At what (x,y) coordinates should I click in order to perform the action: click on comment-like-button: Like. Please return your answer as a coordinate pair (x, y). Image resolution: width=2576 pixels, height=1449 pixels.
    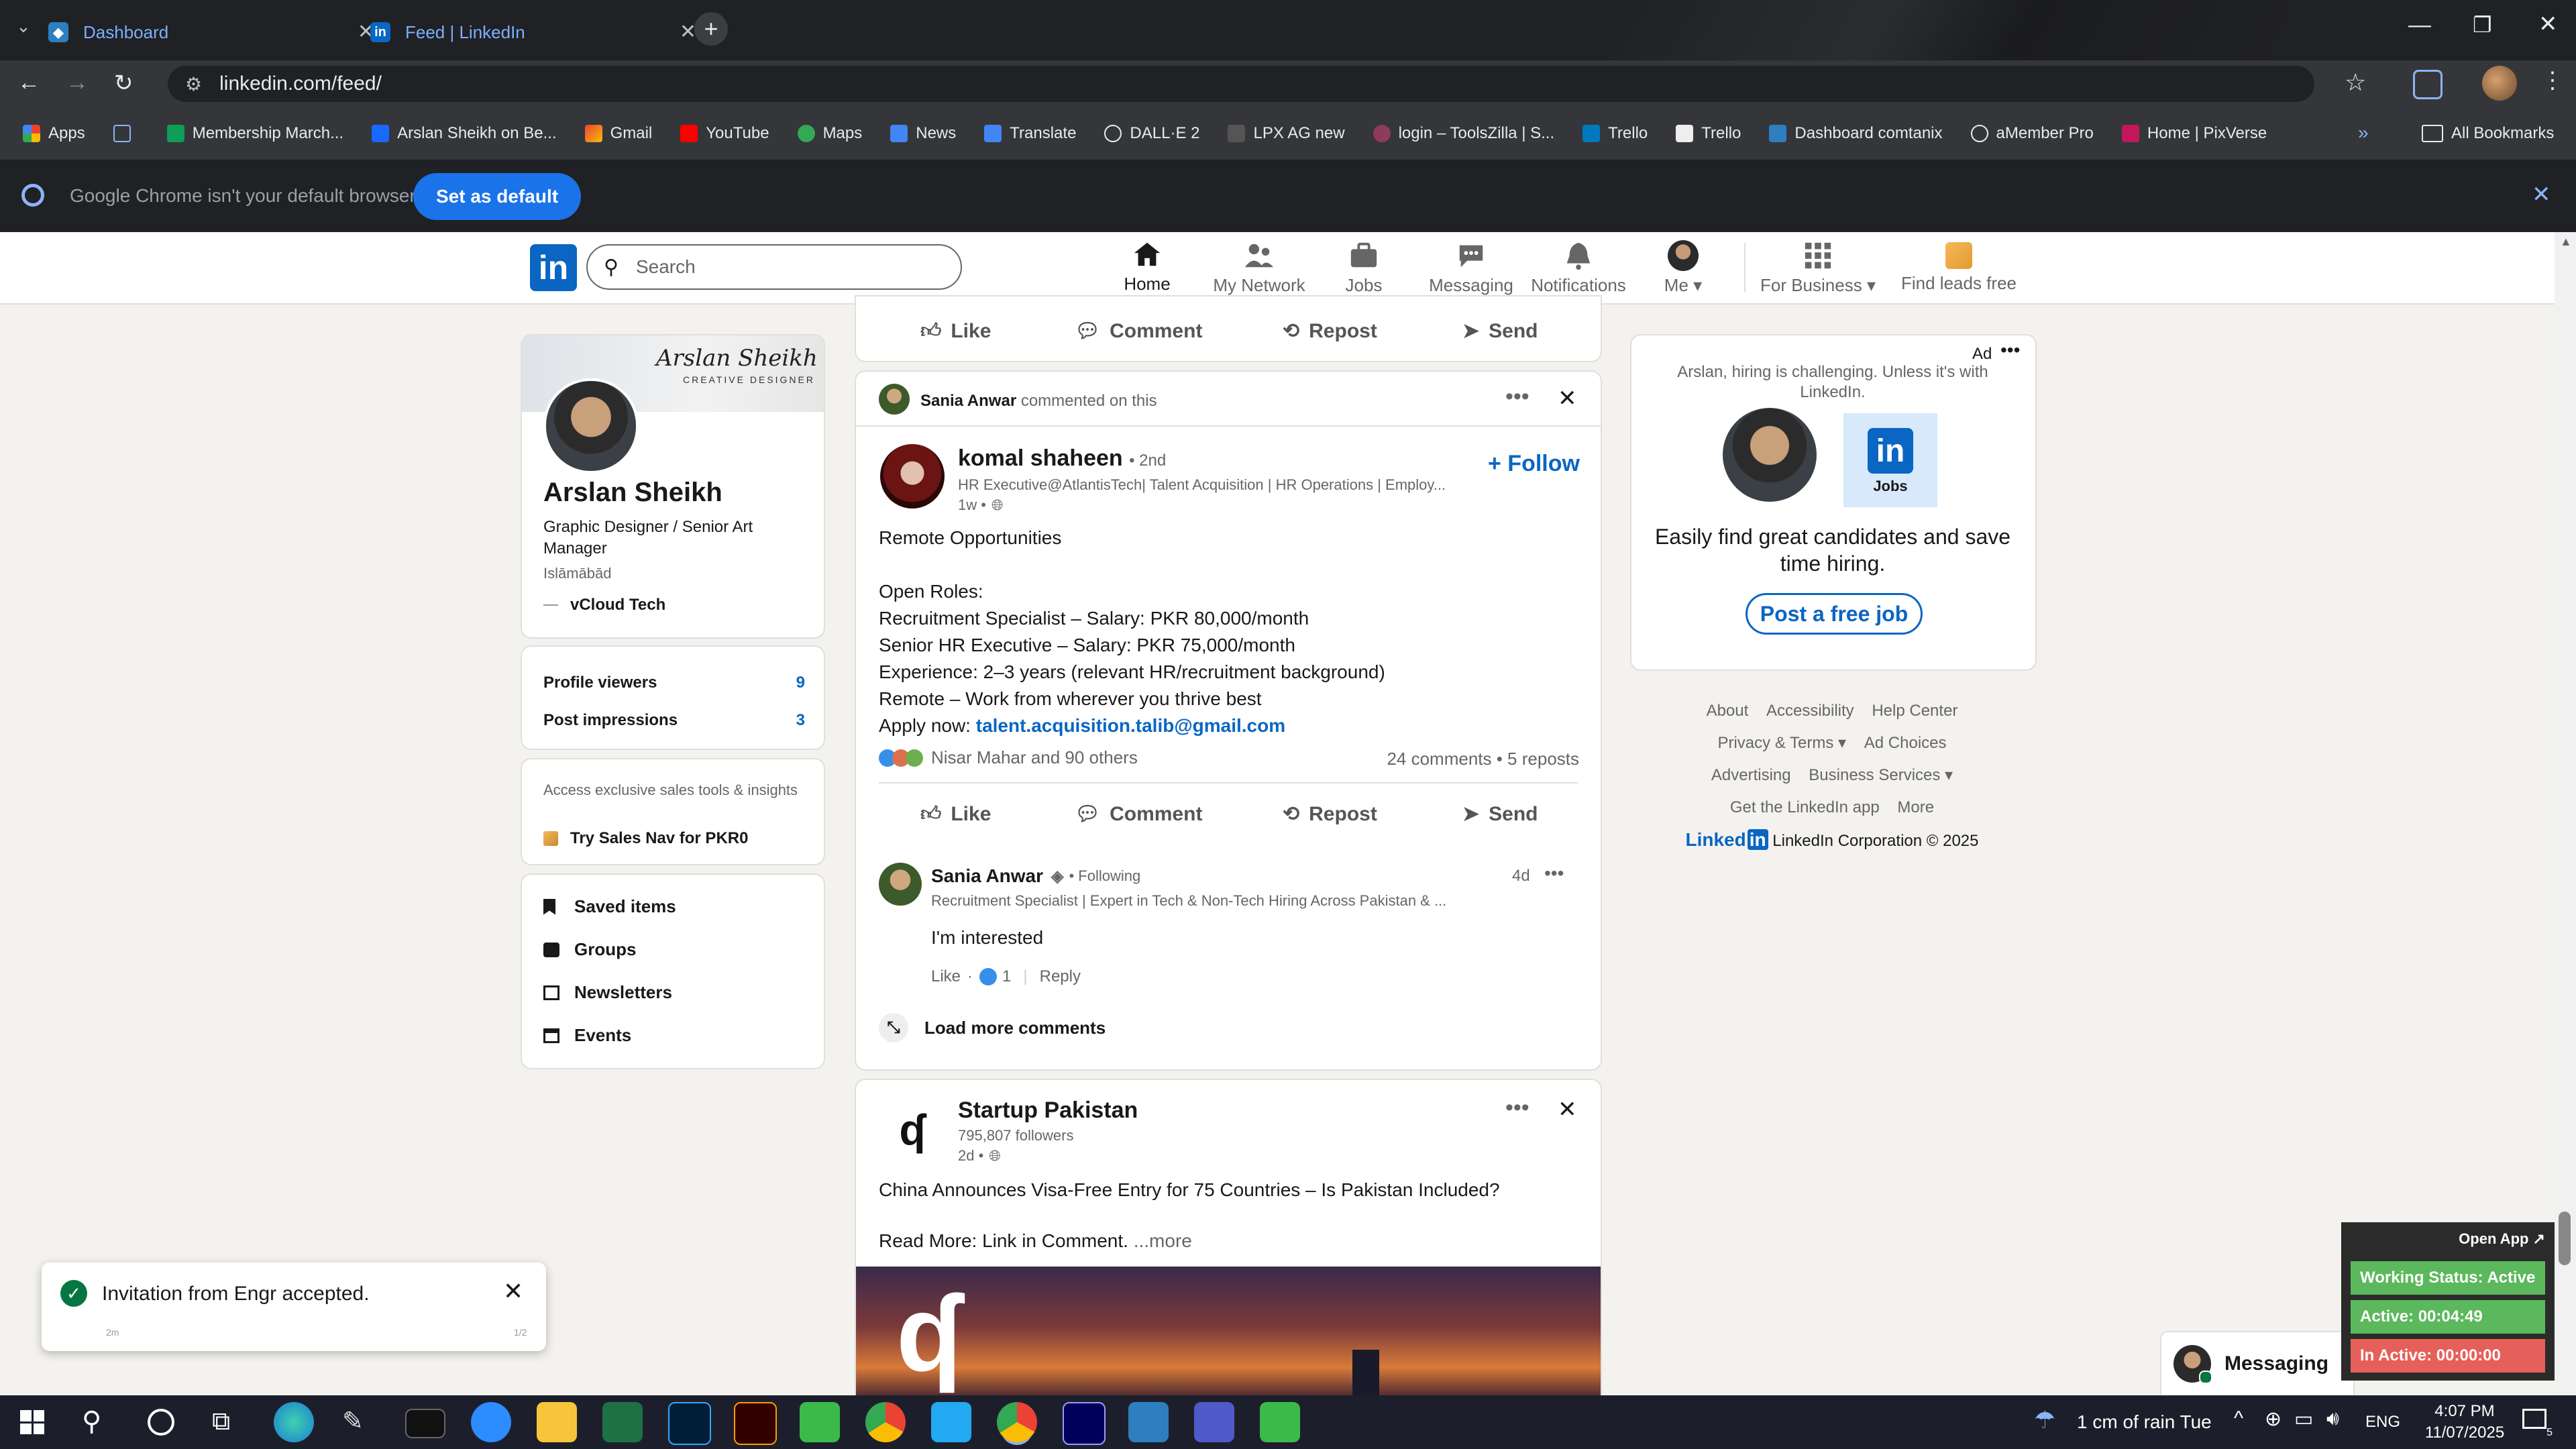
    Looking at the image, I should click on (946, 976).